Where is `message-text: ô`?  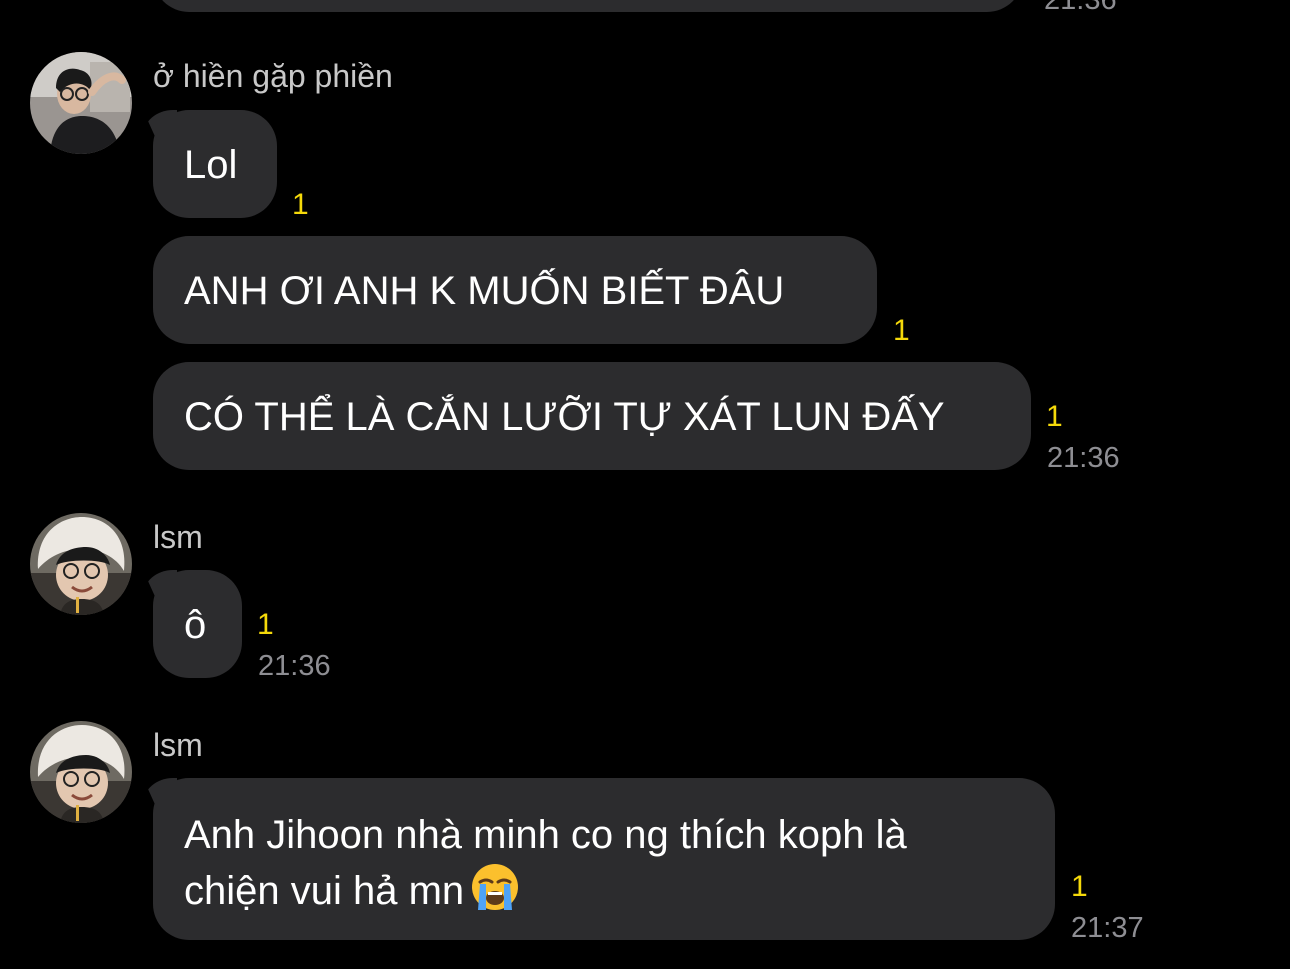
message-text: ô is located at coordinates (195, 625).